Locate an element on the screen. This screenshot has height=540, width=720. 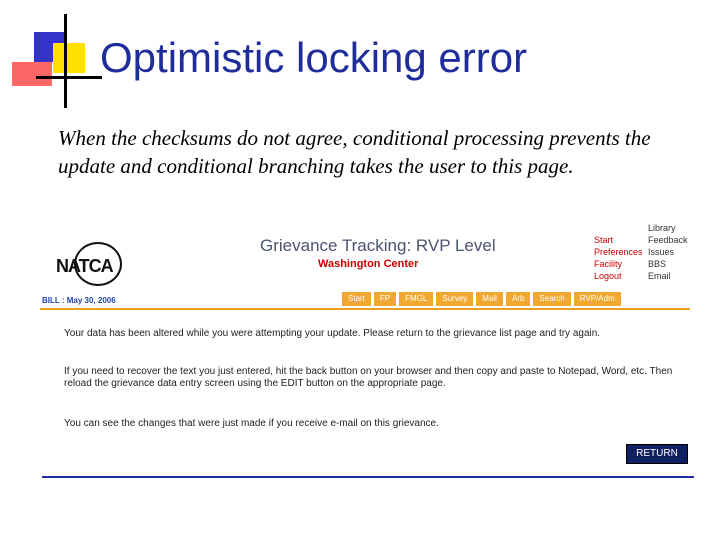
app-subtitle: Washington Center is located at coordinates (368, 264).